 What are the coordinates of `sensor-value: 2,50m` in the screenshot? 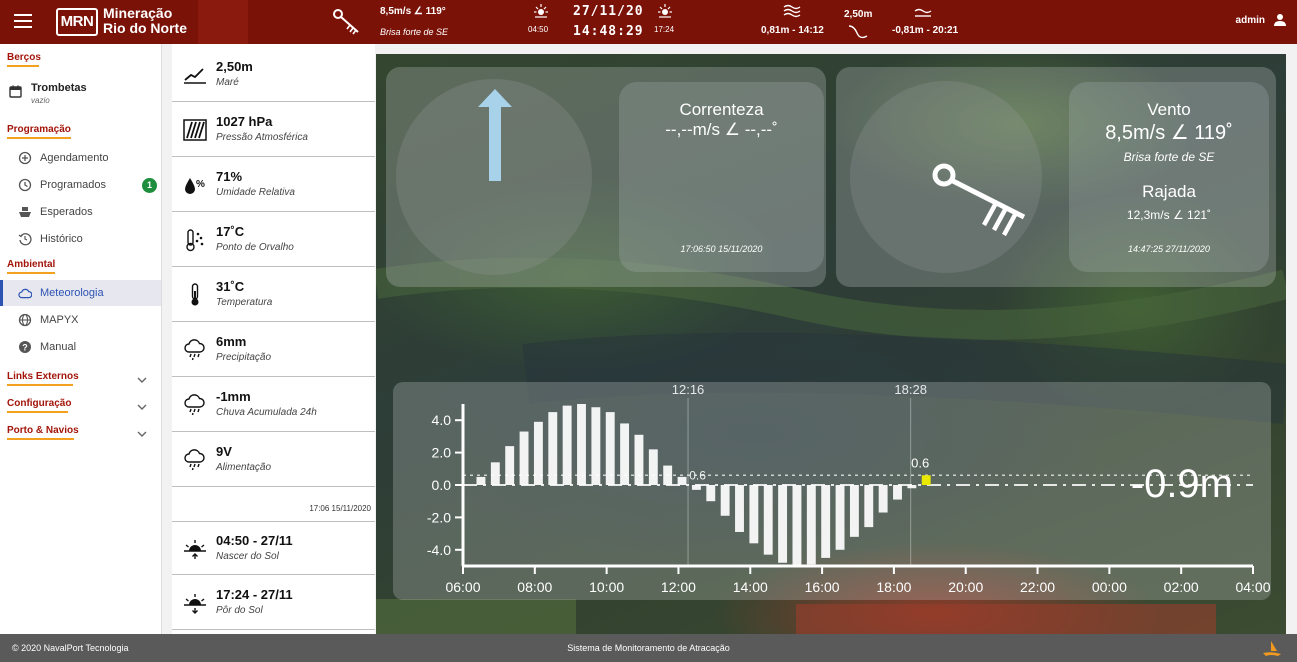 It's located at (234, 66).